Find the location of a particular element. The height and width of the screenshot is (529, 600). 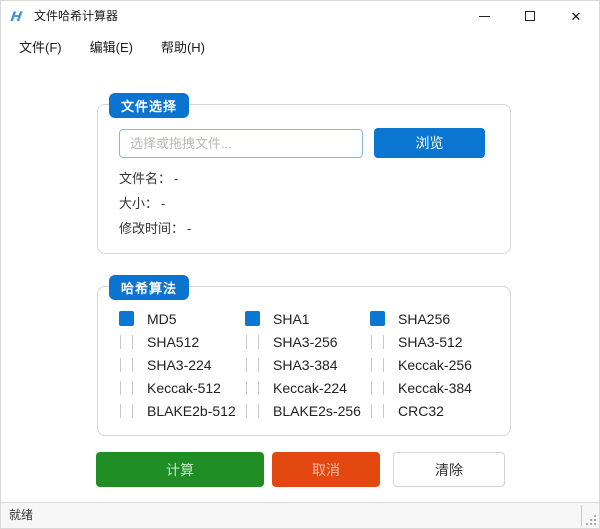

file-info-row: 文件名： - is located at coordinates (155, 178).